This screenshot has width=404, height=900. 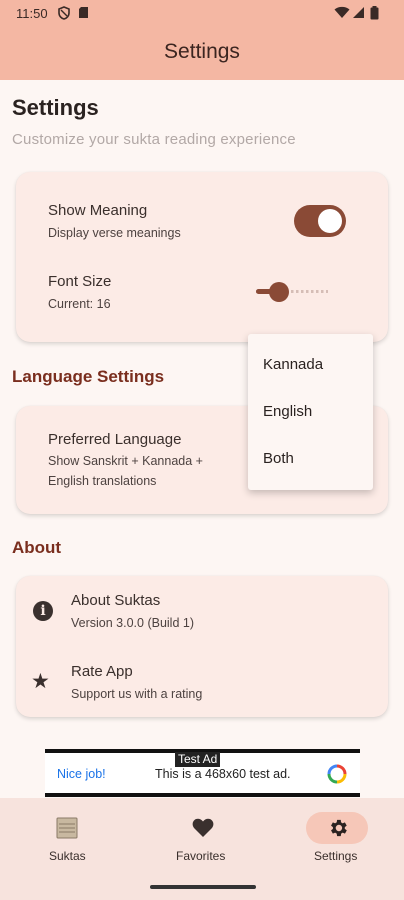 What do you see at coordinates (132, 623) in the screenshot?
I see `about-suktas-version: Version 3.0.0 (Build 1)` at bounding box center [132, 623].